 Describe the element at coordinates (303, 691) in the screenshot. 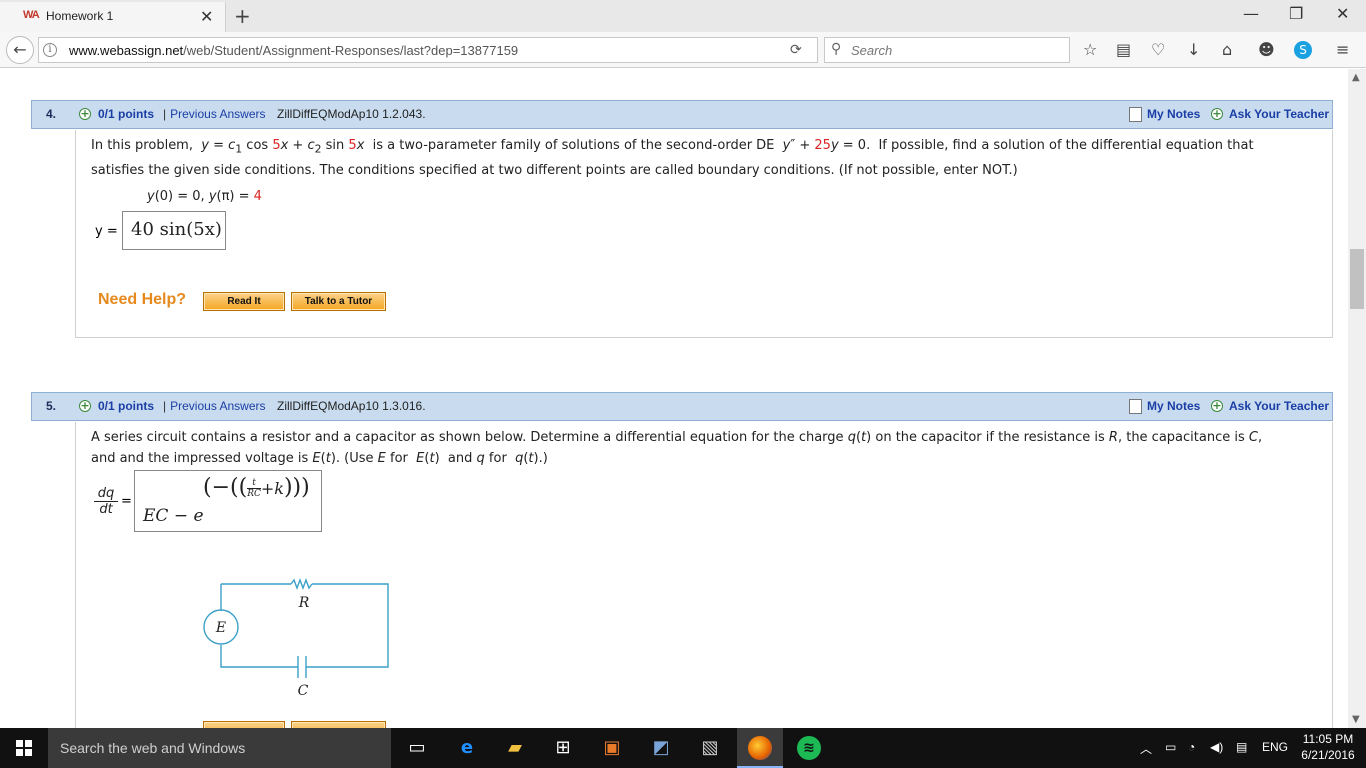

I see `capacitor-label: C` at that location.